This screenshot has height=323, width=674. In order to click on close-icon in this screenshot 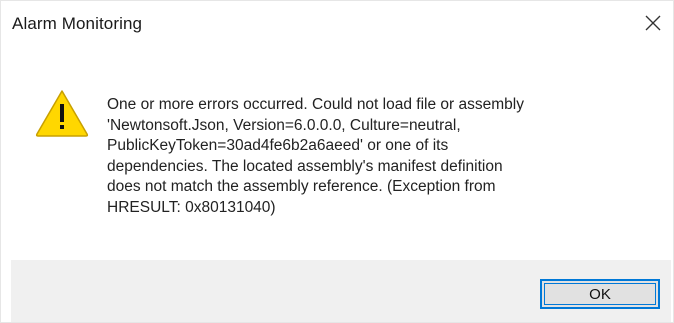, I will do `click(653, 23)`.